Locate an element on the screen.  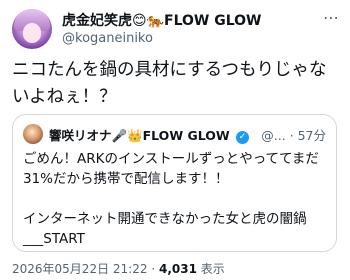
author-display-name: 虎金妃笑虎😊🐅FLOW GLOW is located at coordinates (162, 20).